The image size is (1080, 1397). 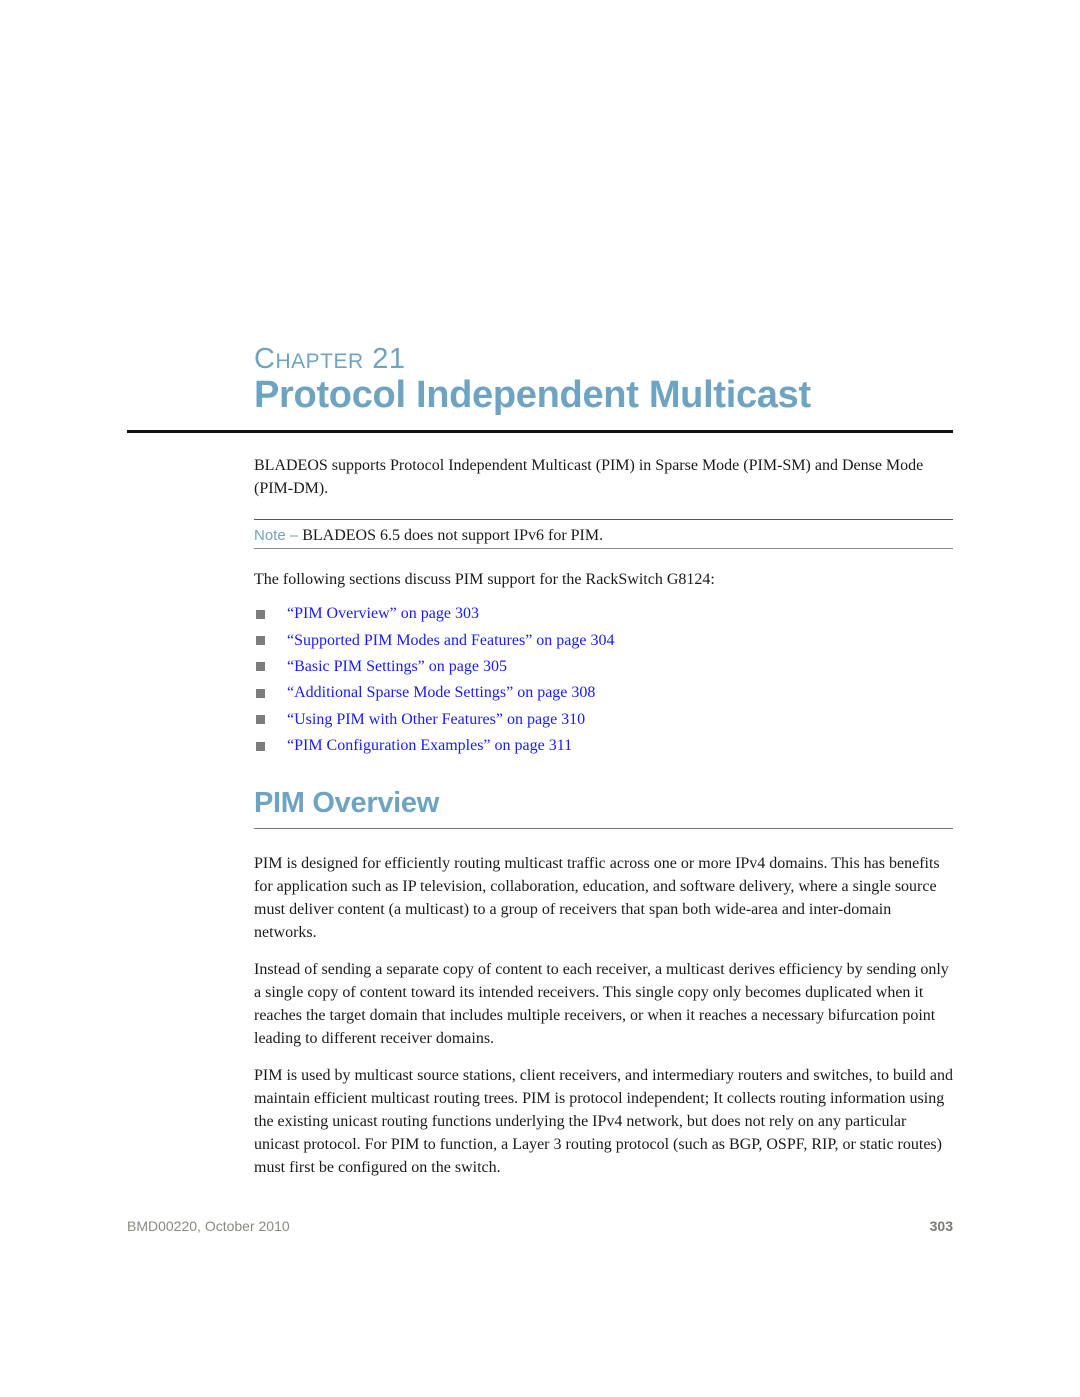 I want to click on toc-item: “PIM Overview” on page 303, so click(x=434, y=614).